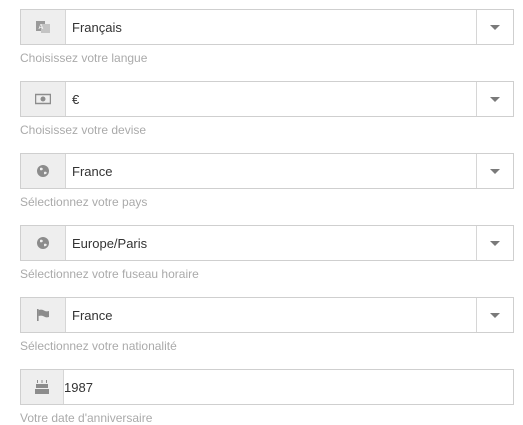 Image resolution: width=523 pixels, height=425 pixels. I want to click on language-group: A Français Choisissez votre langue, so click(267, 37).